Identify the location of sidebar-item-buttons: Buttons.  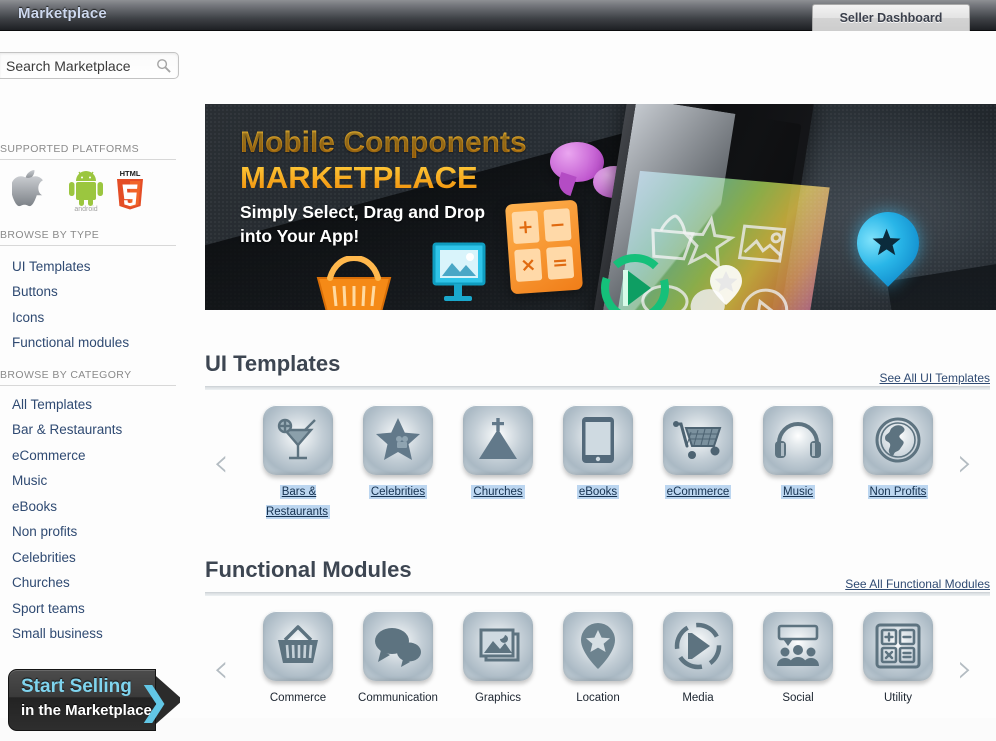
(35, 291).